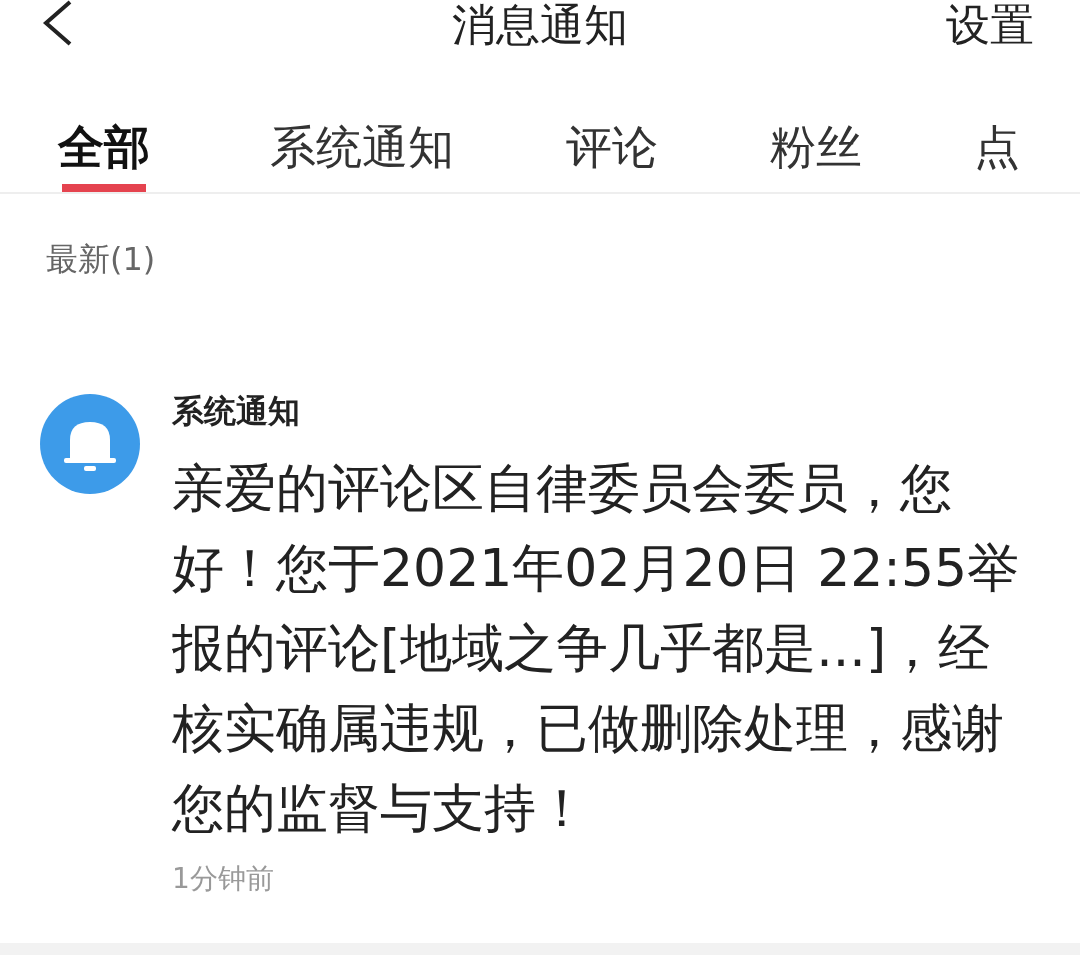  What do you see at coordinates (816, 150) in the screenshot?
I see `tab: 粉丝` at bounding box center [816, 150].